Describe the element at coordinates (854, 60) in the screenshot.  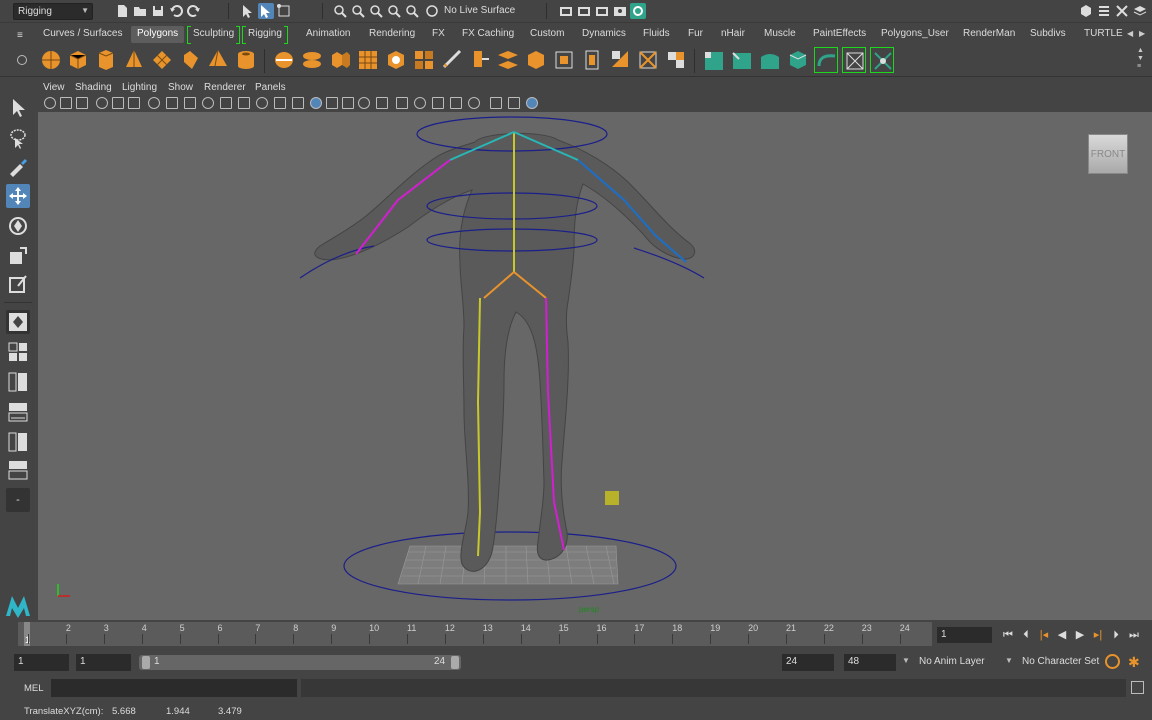
I see `layout-uv-icon` at that location.